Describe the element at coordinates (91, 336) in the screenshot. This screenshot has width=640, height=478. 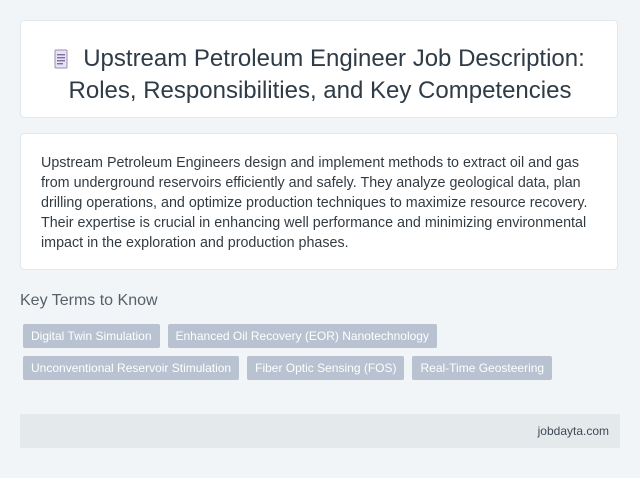
I see `key-term-tag: Digital Twin Simulation` at that location.